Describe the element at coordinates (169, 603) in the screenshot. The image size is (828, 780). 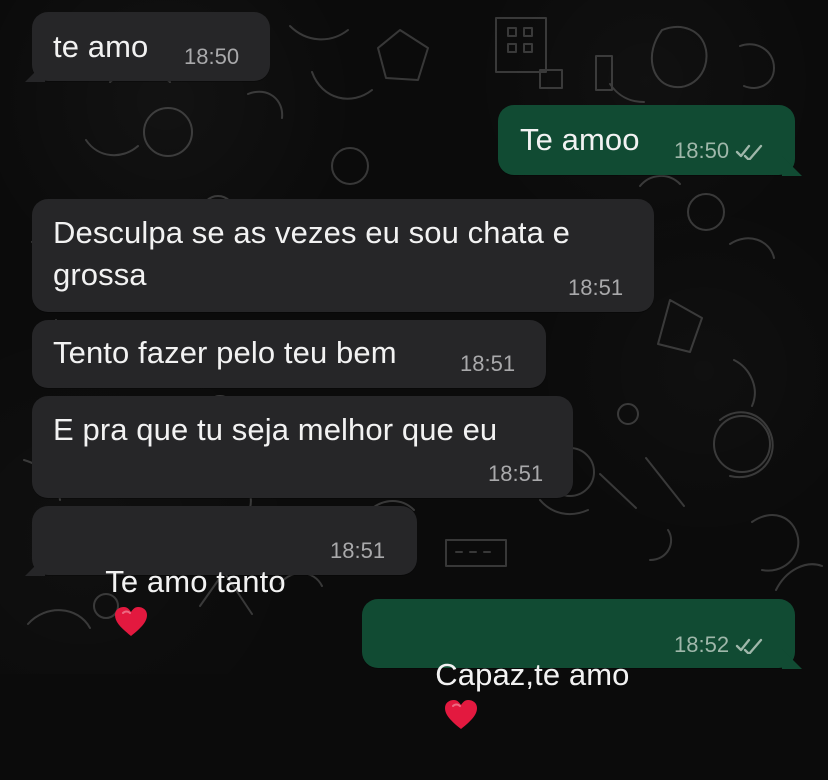
I see `message-text: Te amo tanto` at that location.